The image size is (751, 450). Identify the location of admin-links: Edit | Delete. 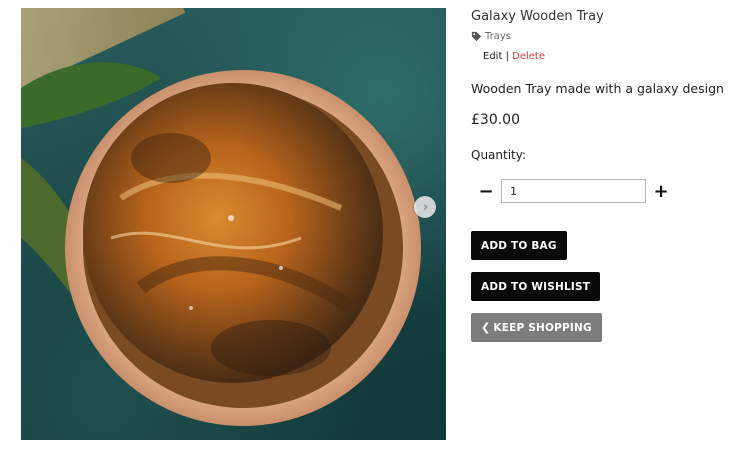
(514, 56).